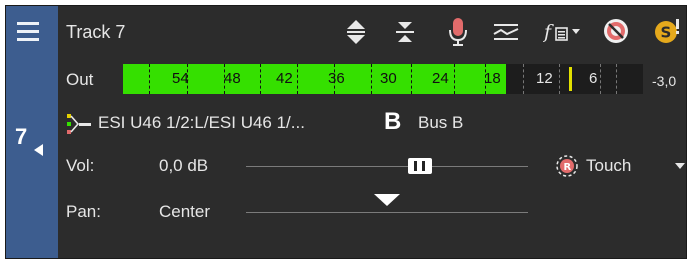 Image resolution: width=691 pixels, height=265 pixels. Describe the element at coordinates (80, 165) in the screenshot. I see `volume-label: Vol:` at that location.